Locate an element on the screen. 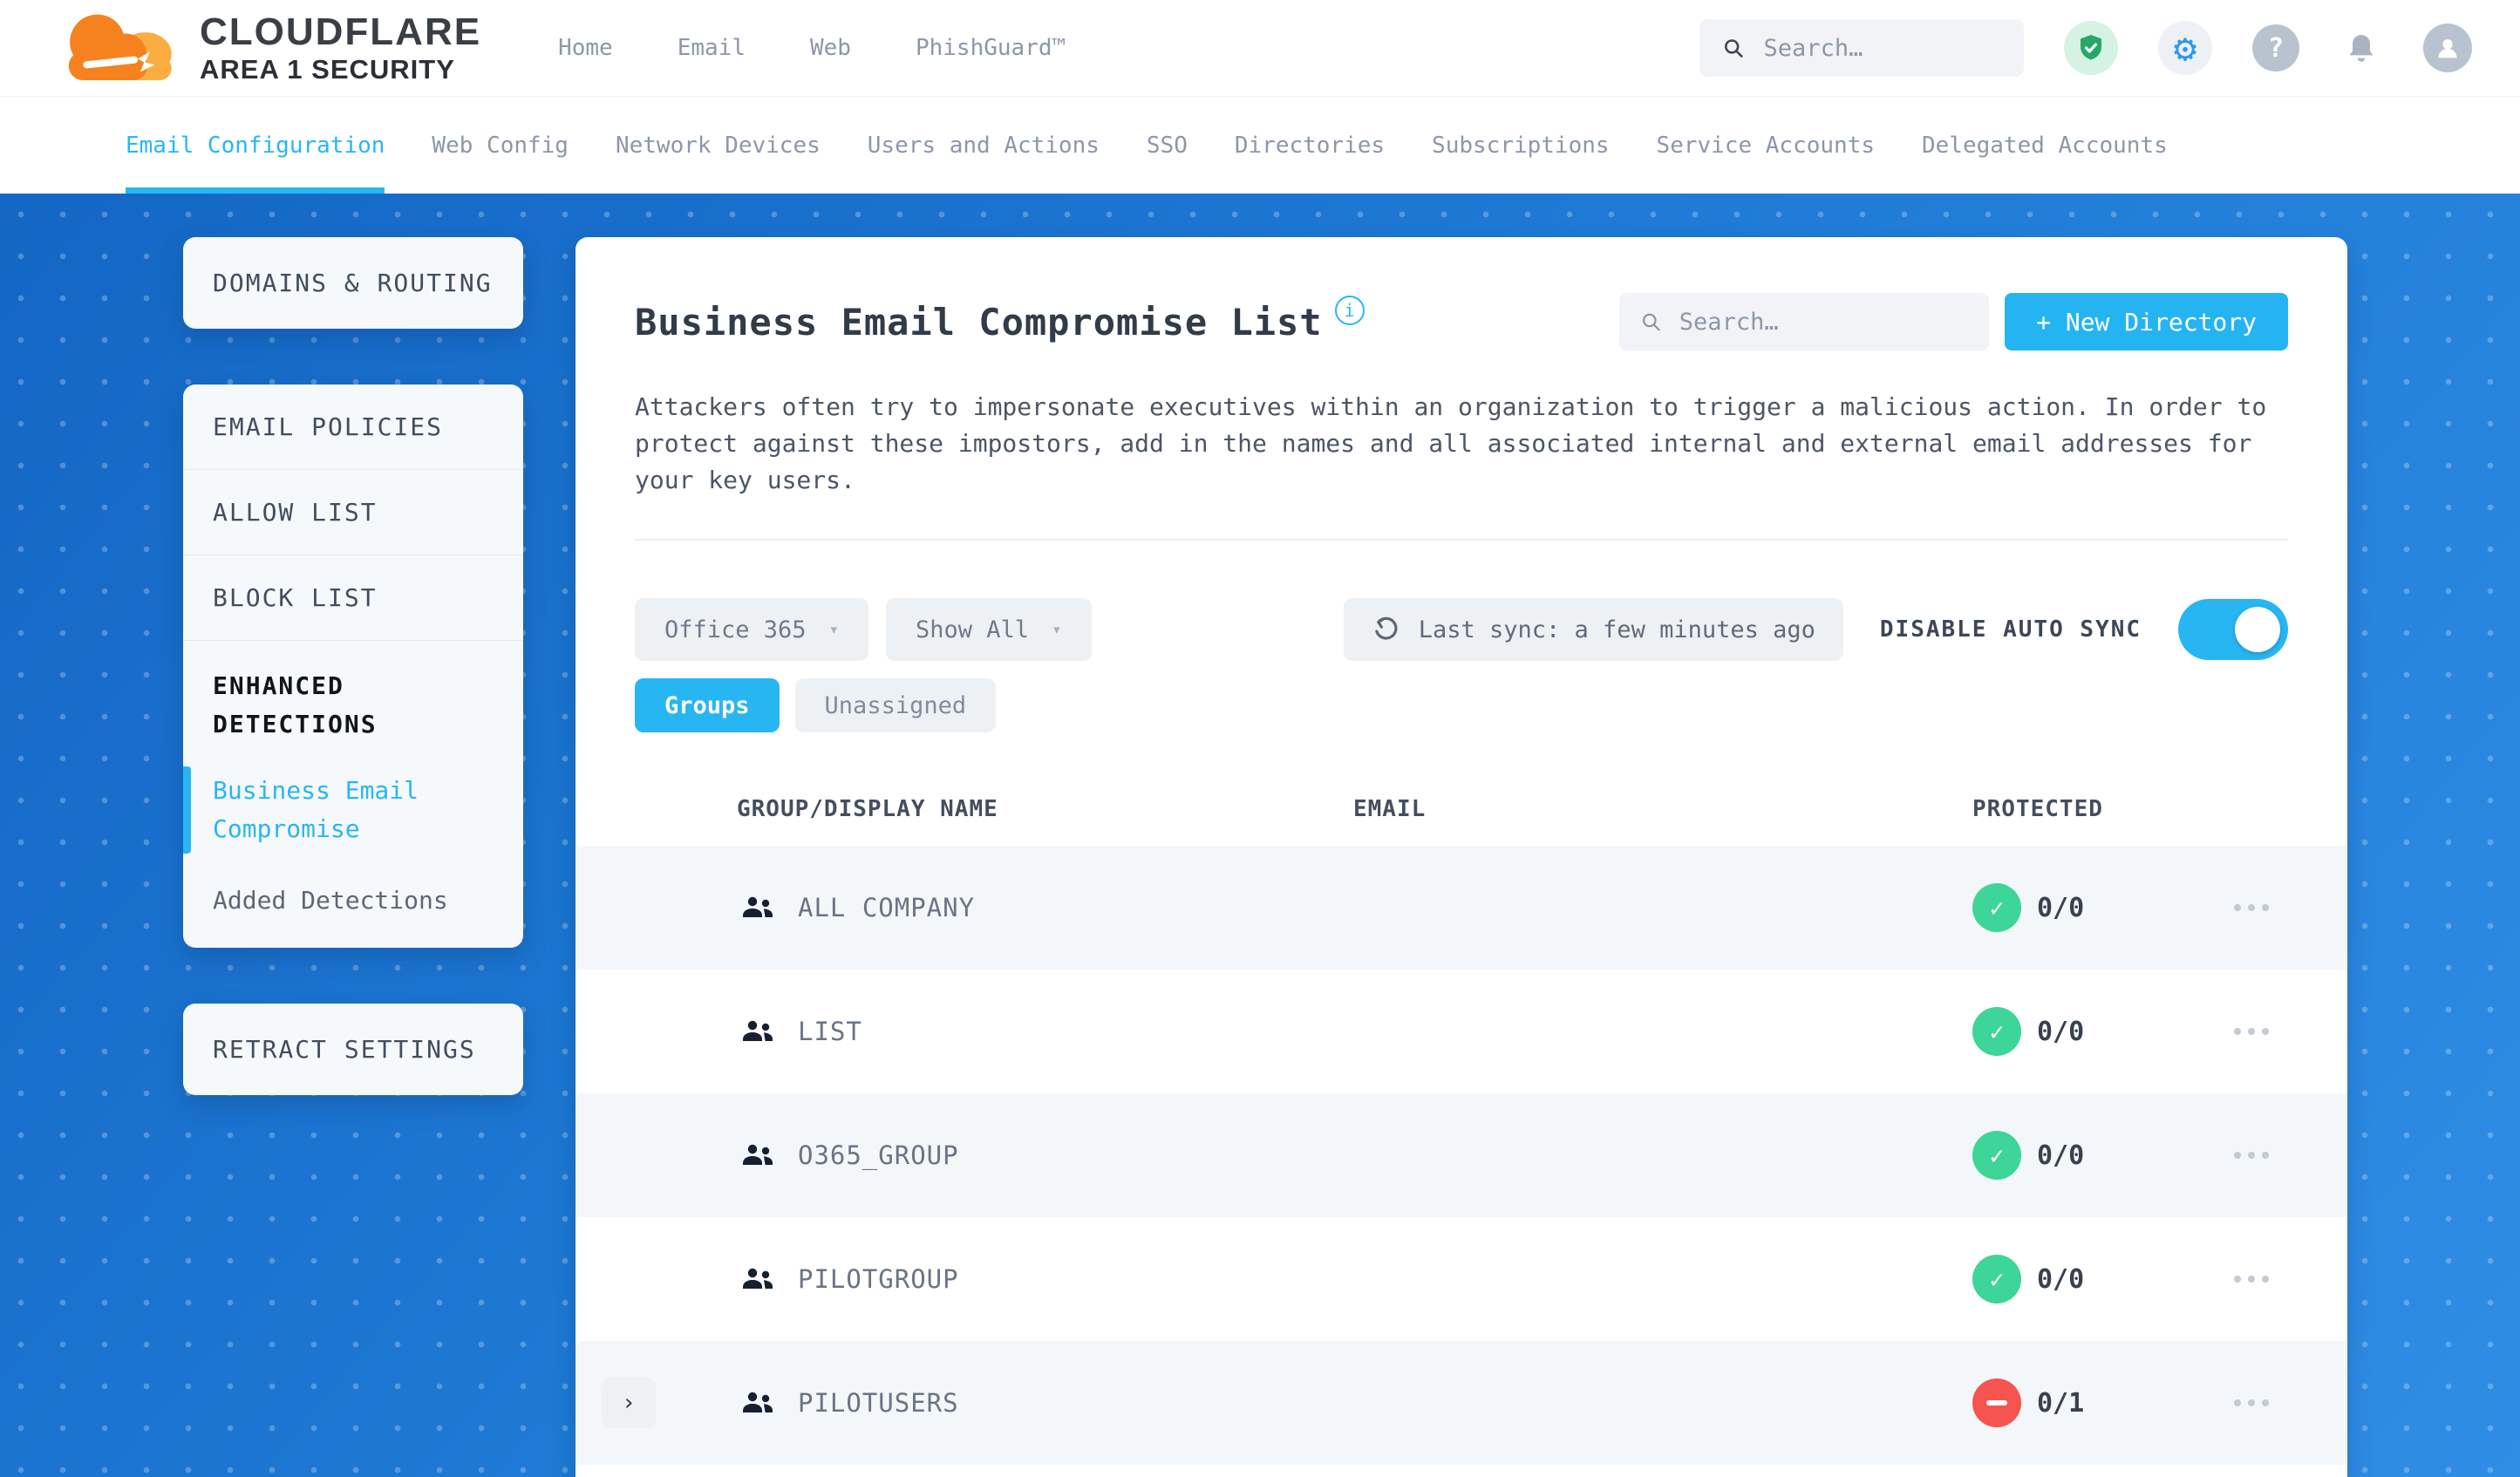  section-divider is located at coordinates (1461, 540).